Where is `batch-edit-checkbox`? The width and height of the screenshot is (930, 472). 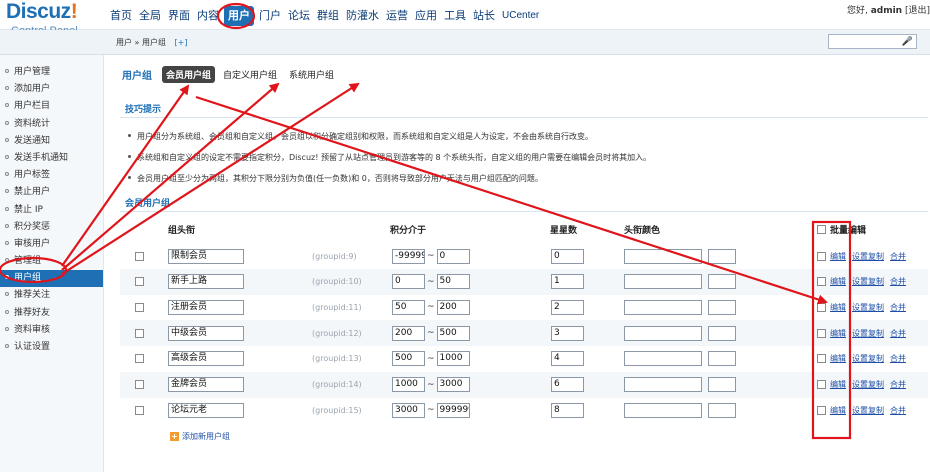
batch-edit-checkbox is located at coordinates (821, 229).